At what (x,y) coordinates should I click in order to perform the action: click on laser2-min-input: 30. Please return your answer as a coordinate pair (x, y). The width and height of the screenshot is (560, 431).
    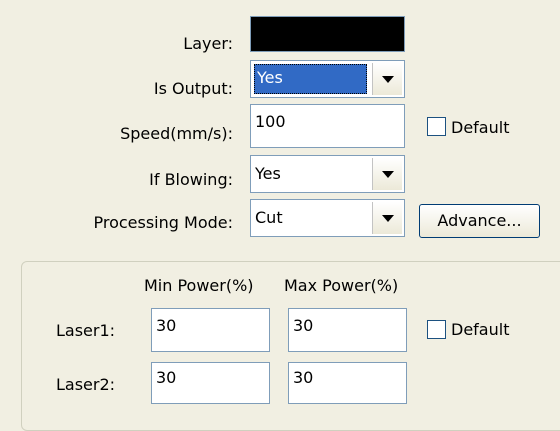
    Looking at the image, I should click on (210, 383).